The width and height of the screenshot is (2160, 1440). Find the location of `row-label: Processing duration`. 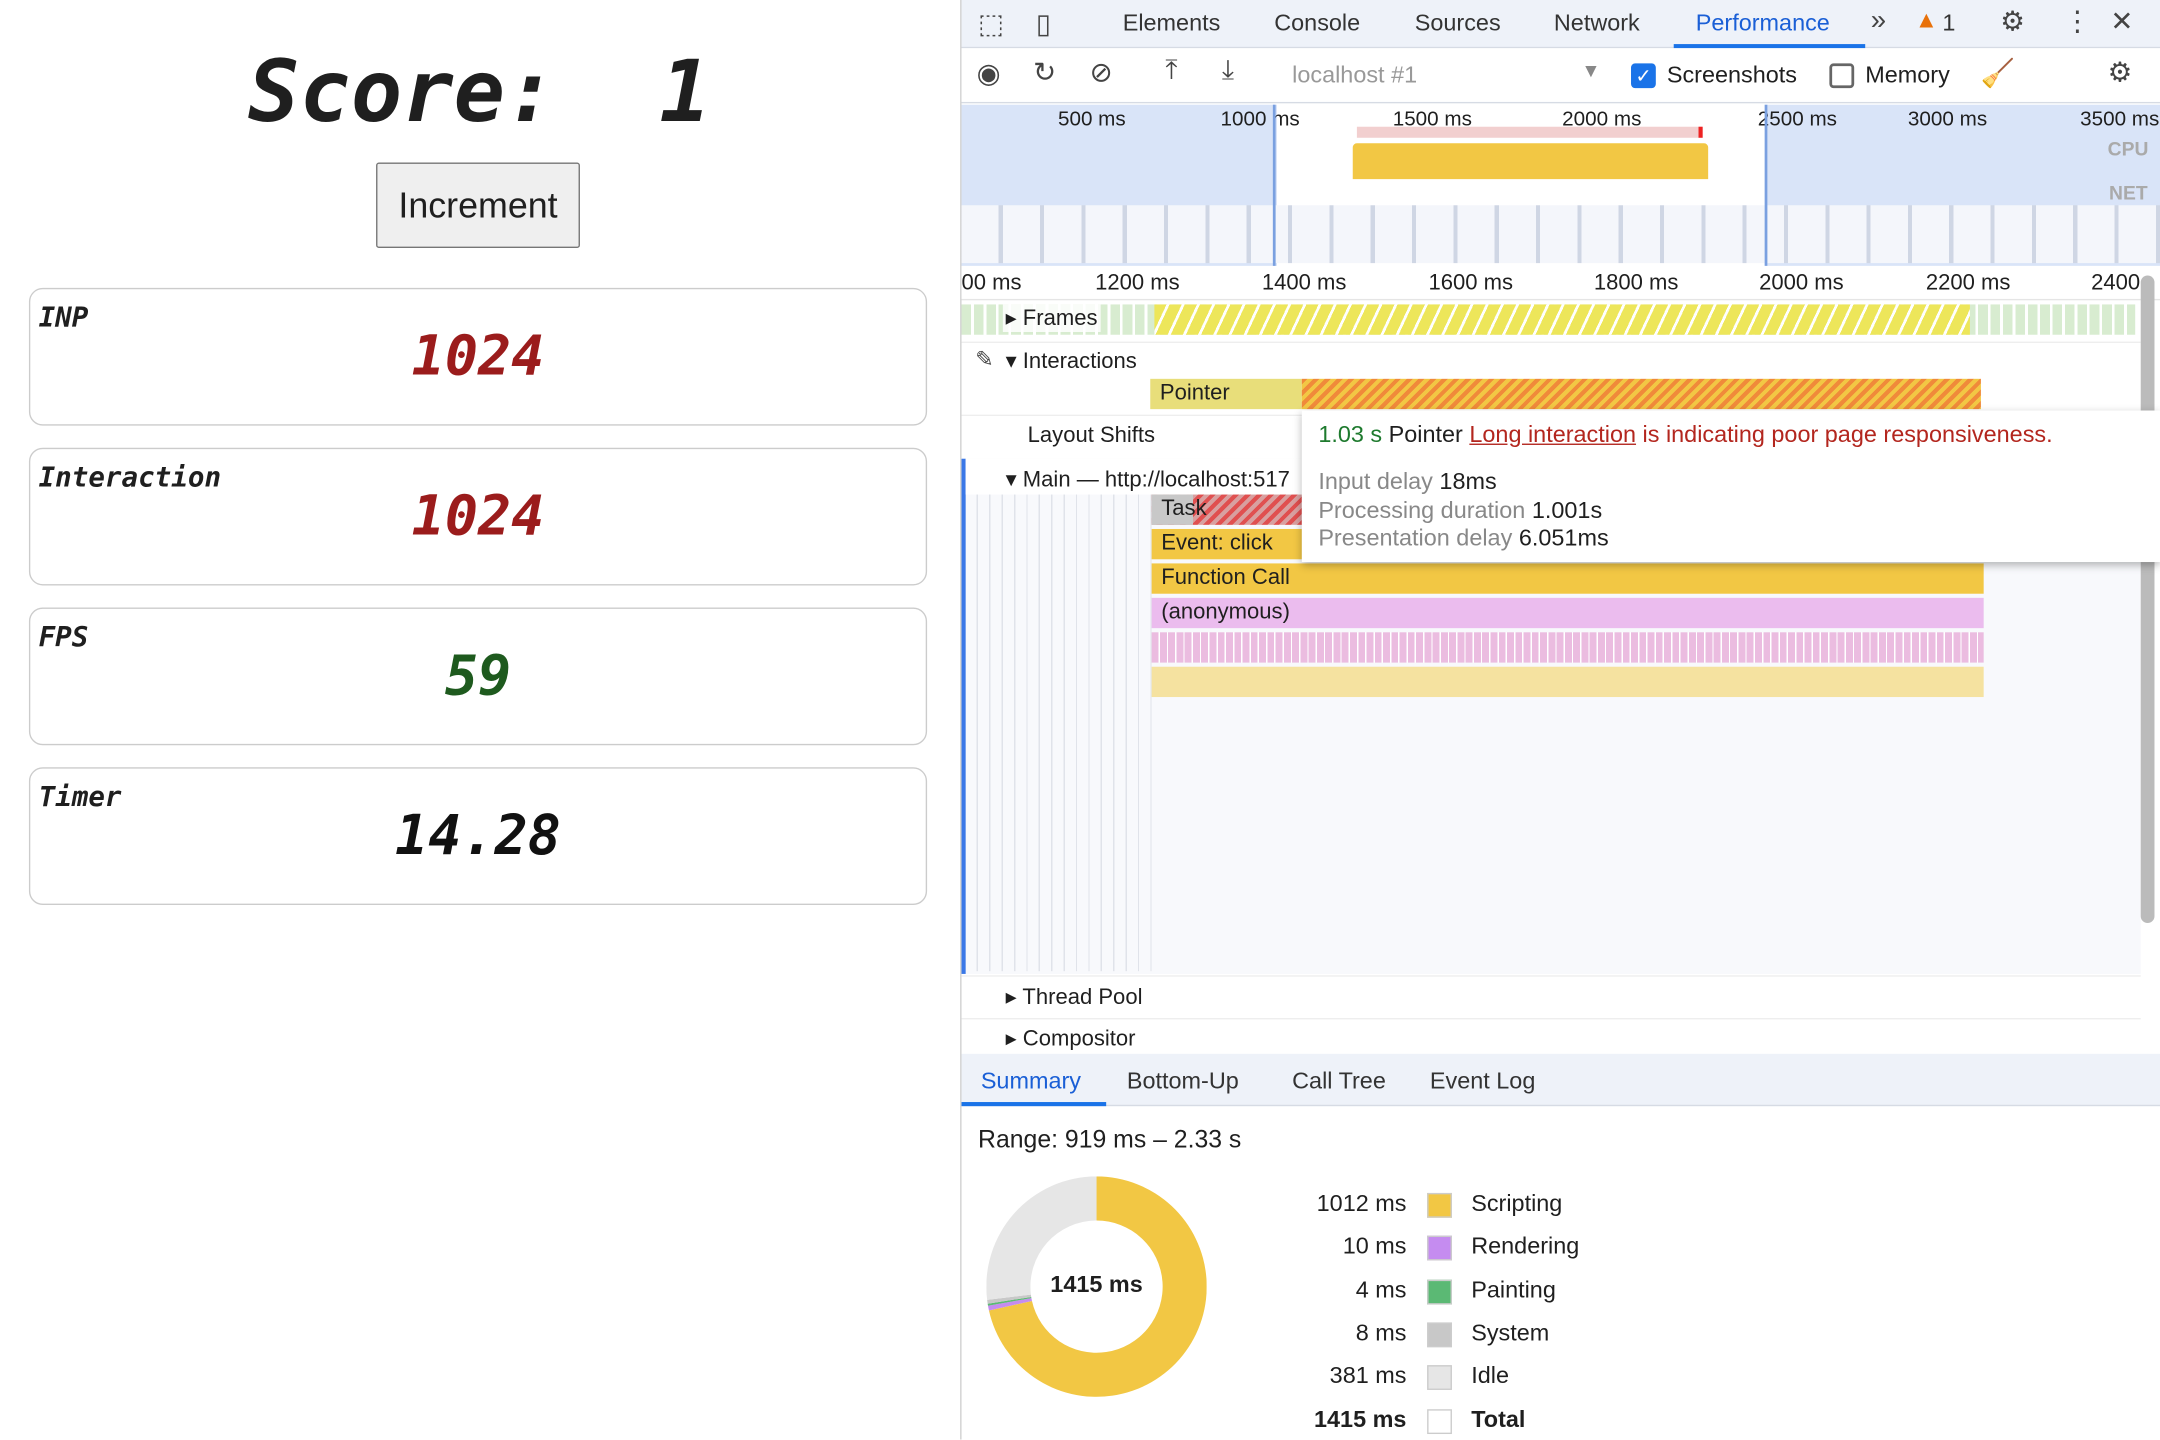

row-label: Processing duration is located at coordinates (1422, 509).